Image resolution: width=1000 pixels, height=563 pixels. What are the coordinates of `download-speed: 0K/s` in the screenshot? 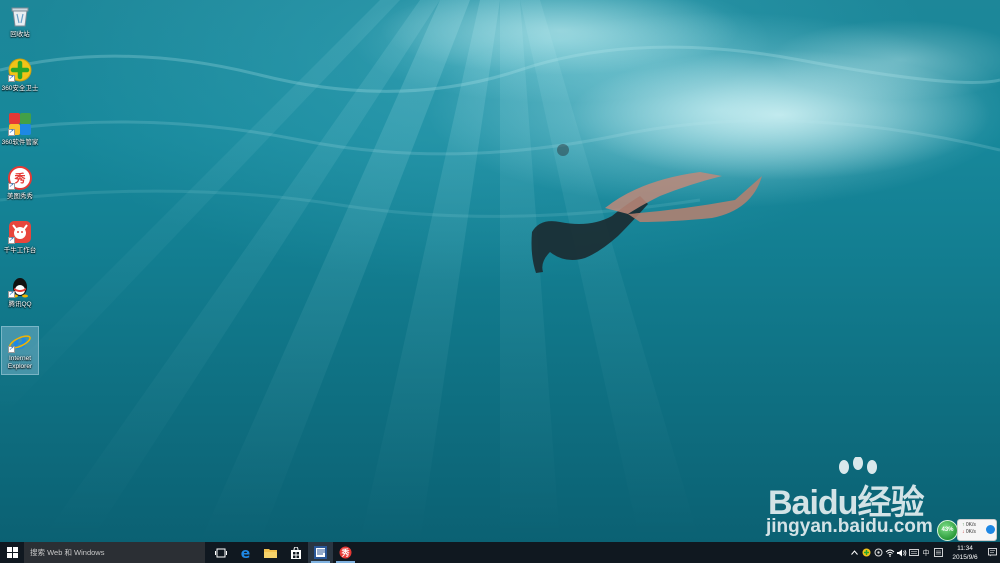 It's located at (970, 532).